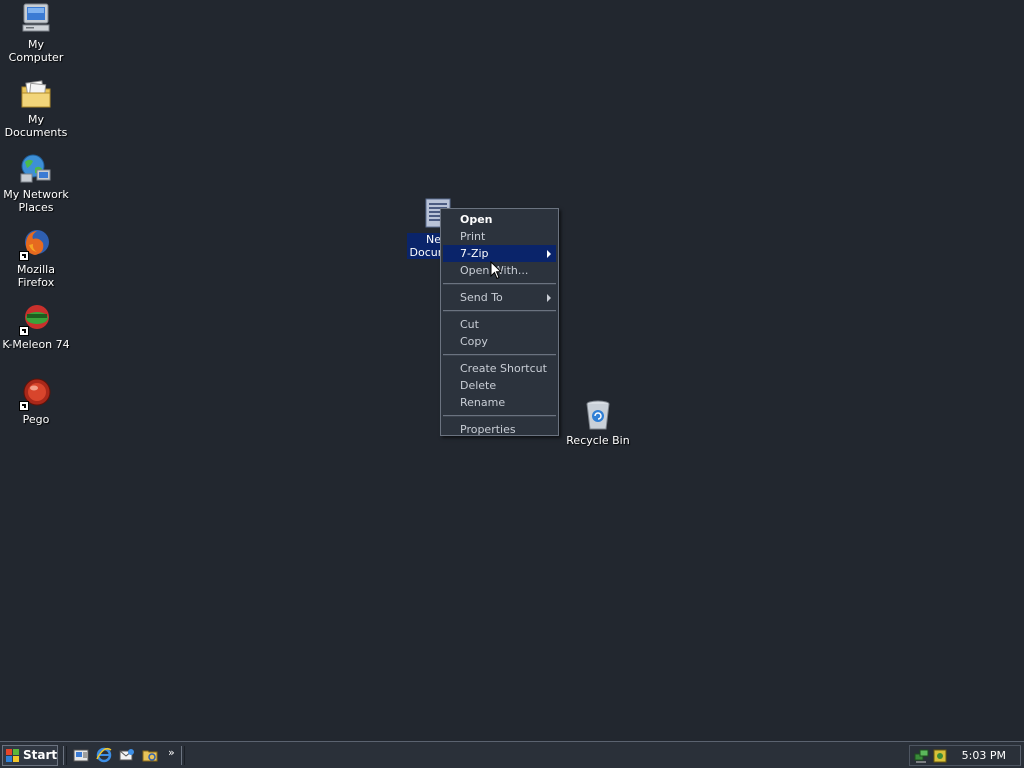 This screenshot has height=768, width=1024. I want to click on recycle-bin-icon, so click(598, 415).